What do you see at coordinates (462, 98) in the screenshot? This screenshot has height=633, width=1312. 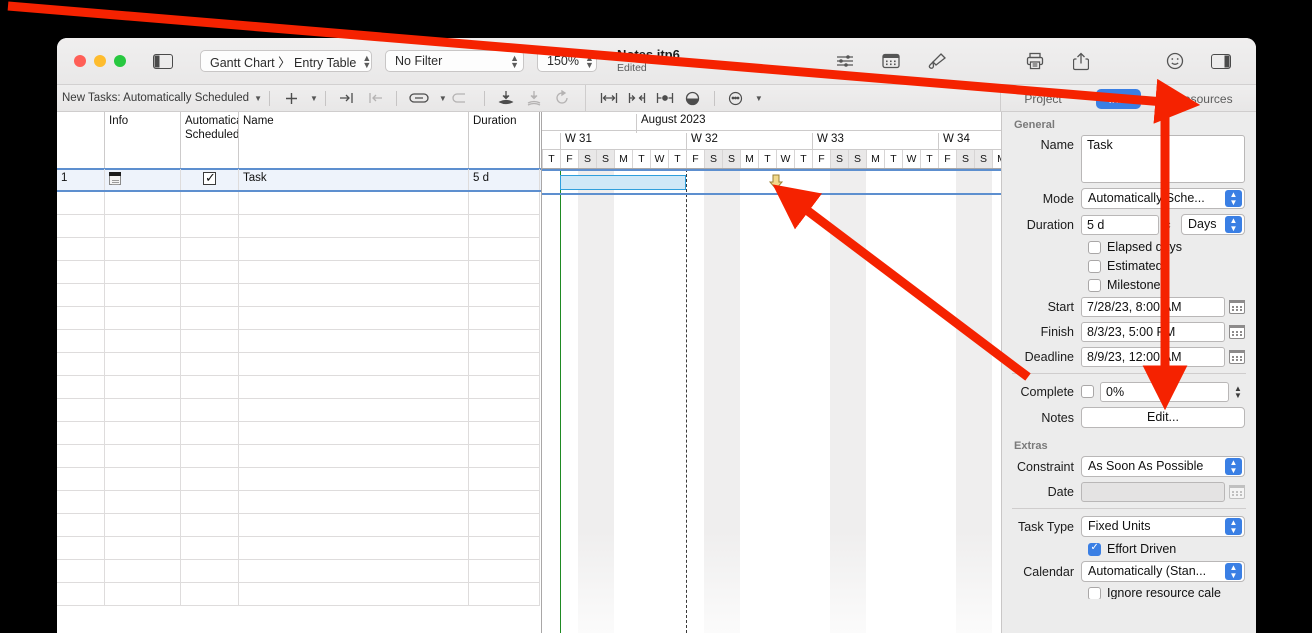 I see `unlink-tasks-icon` at bounding box center [462, 98].